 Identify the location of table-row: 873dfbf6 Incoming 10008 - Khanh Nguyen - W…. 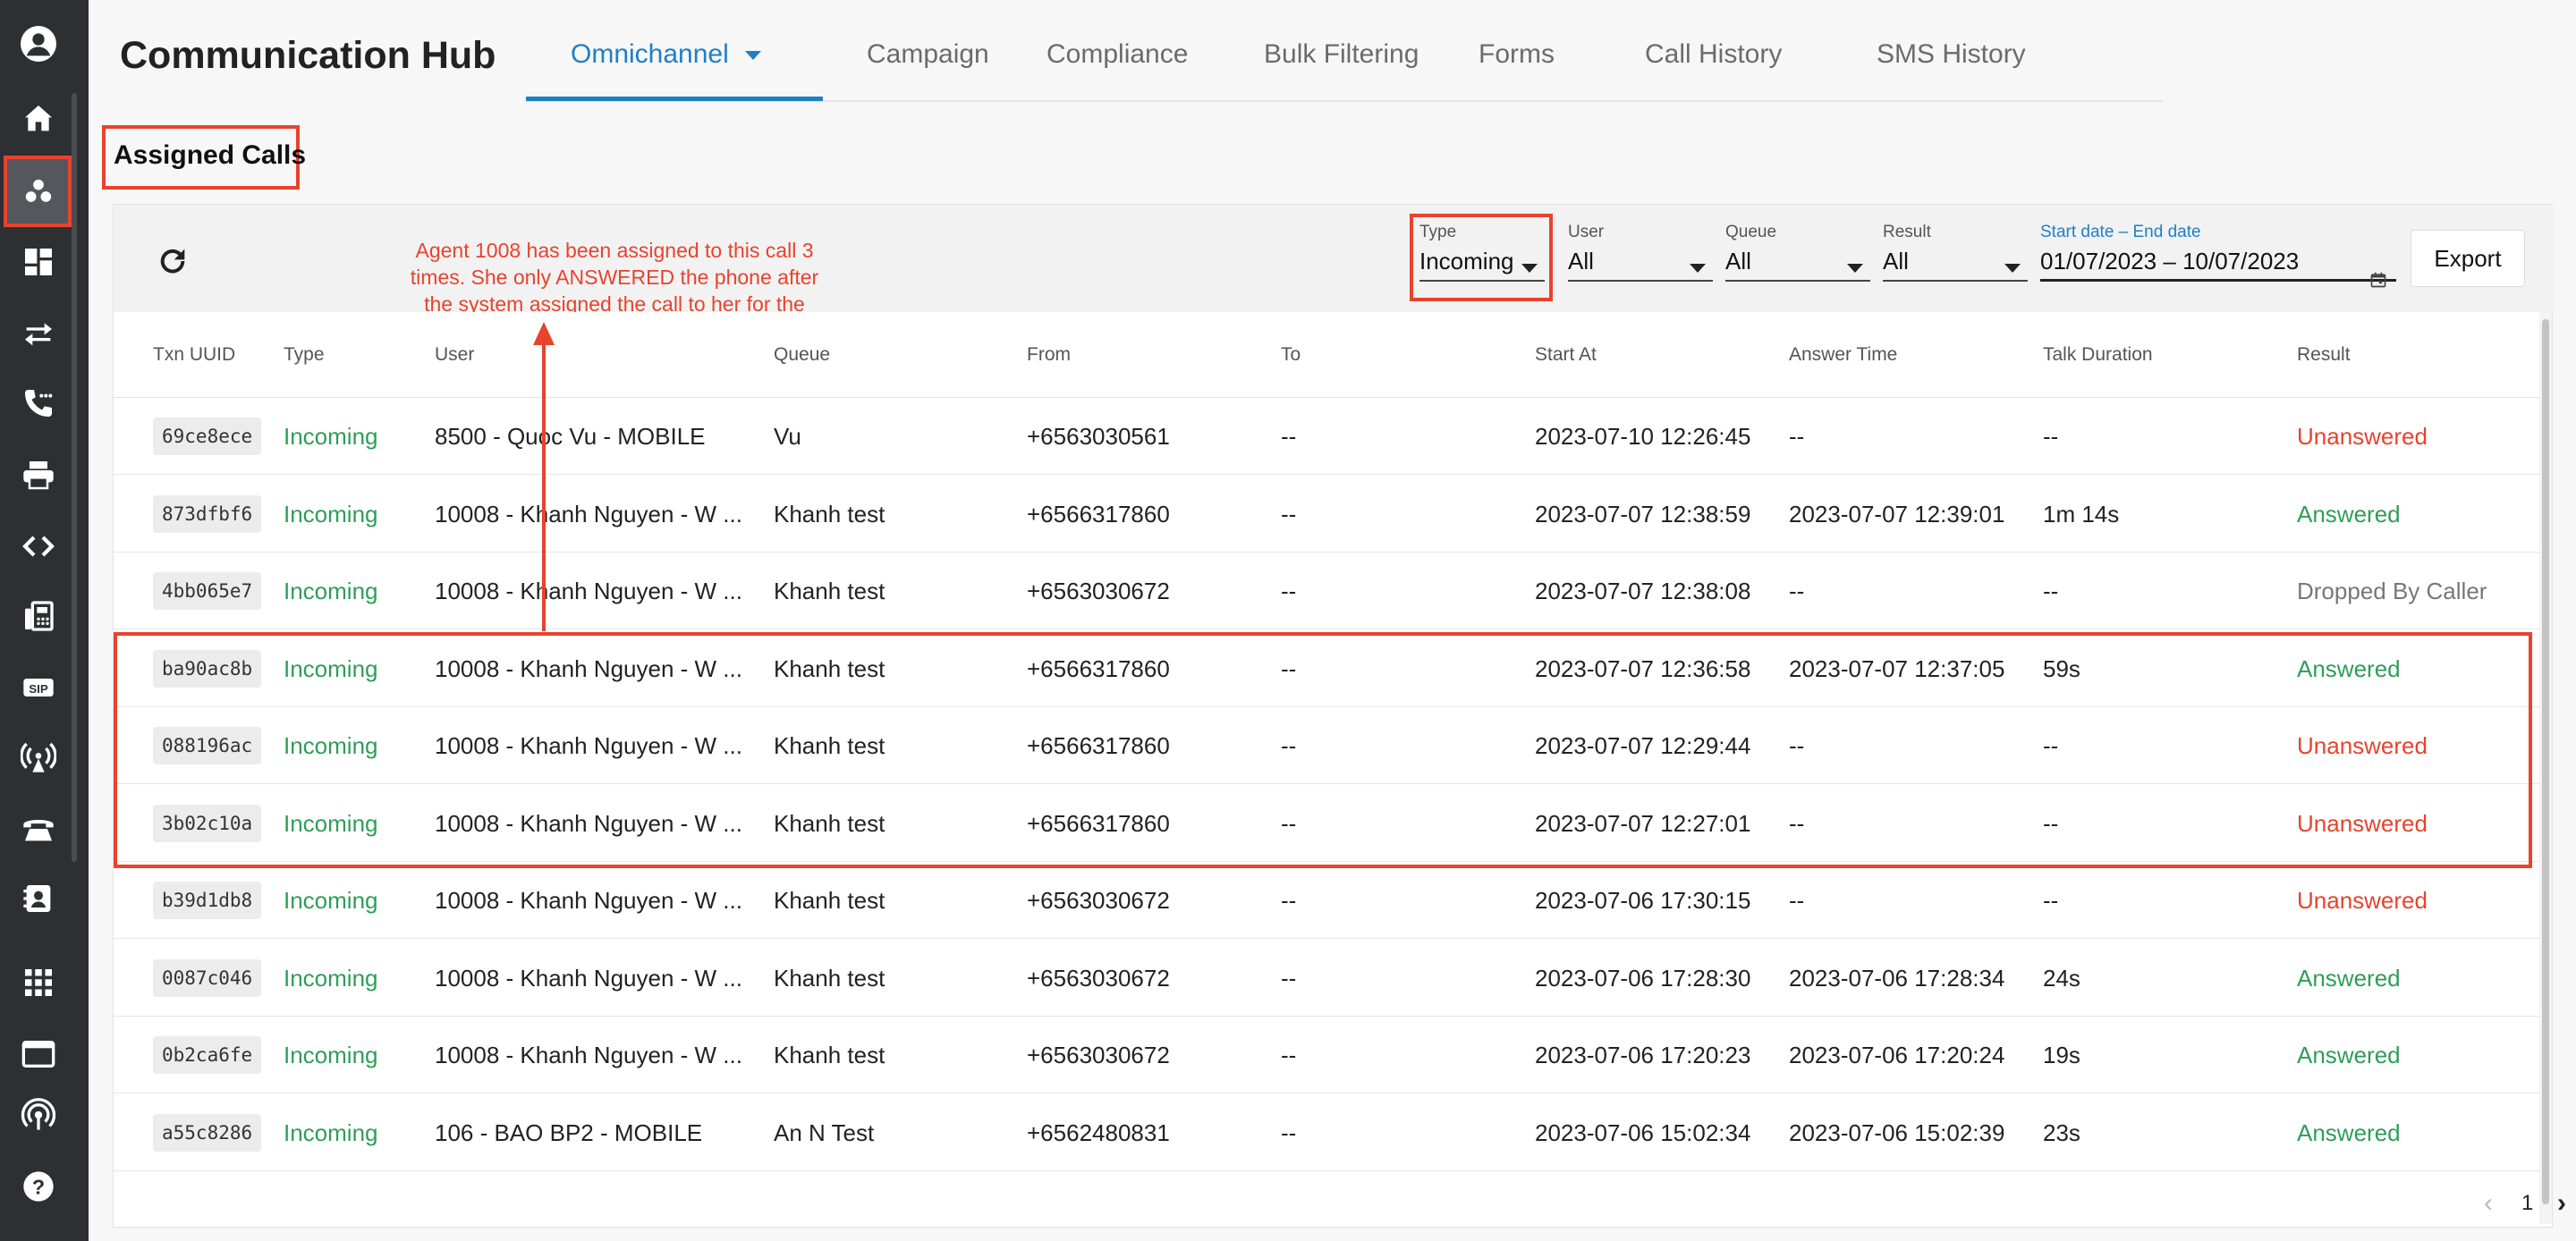
(1326, 514).